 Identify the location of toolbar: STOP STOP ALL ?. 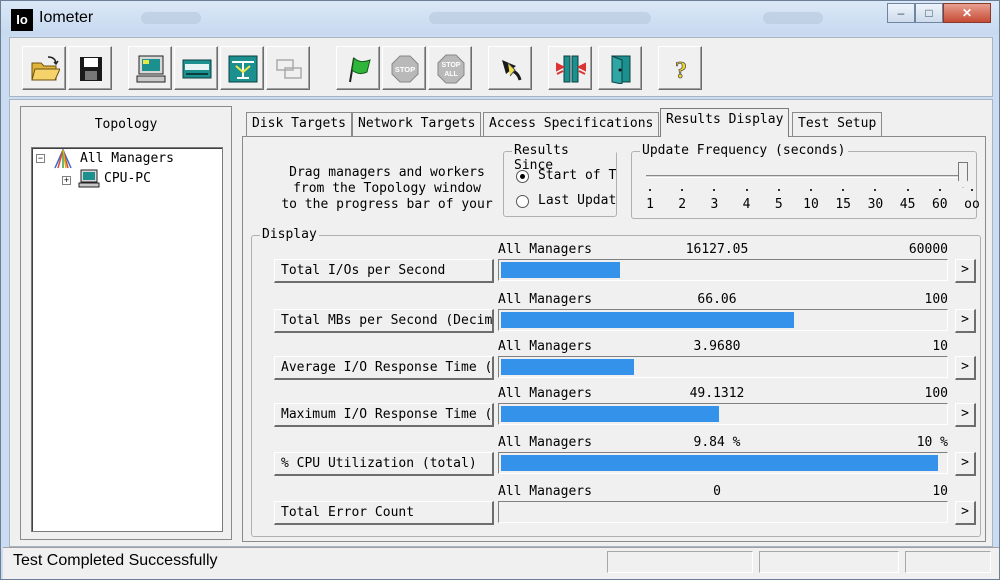
(501, 67).